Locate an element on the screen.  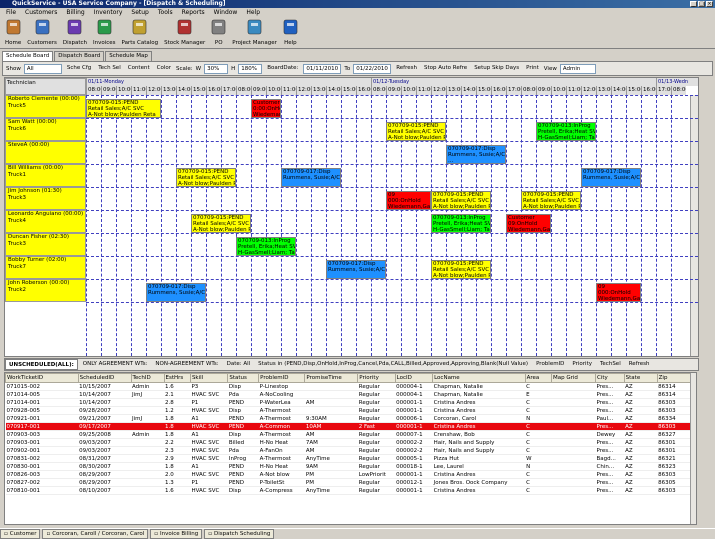
column-header-techid: TechID is located at coordinates (147, 378).